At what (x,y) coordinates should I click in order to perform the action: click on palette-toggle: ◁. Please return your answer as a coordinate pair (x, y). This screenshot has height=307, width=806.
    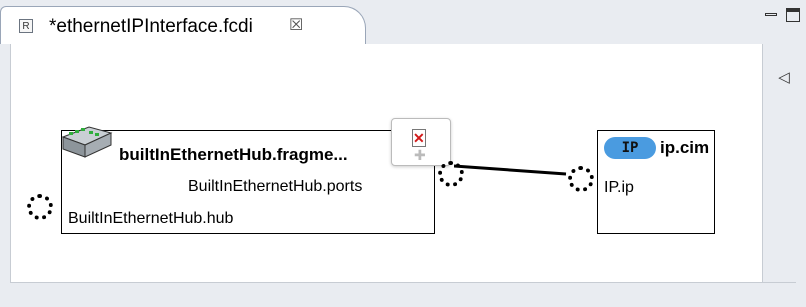
    Looking at the image, I should click on (784, 78).